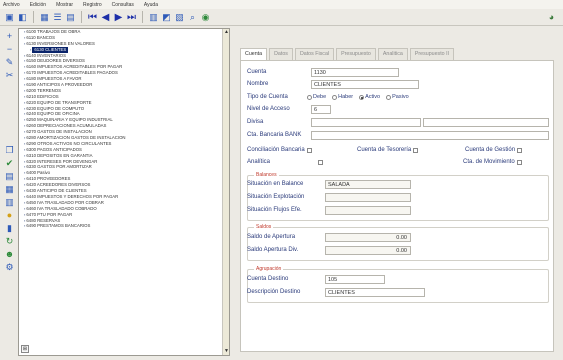 Image resolution: width=563 pixels, height=360 pixels. What do you see at coordinates (10, 62) in the screenshot?
I see `edit-icon: ✎` at bounding box center [10, 62].